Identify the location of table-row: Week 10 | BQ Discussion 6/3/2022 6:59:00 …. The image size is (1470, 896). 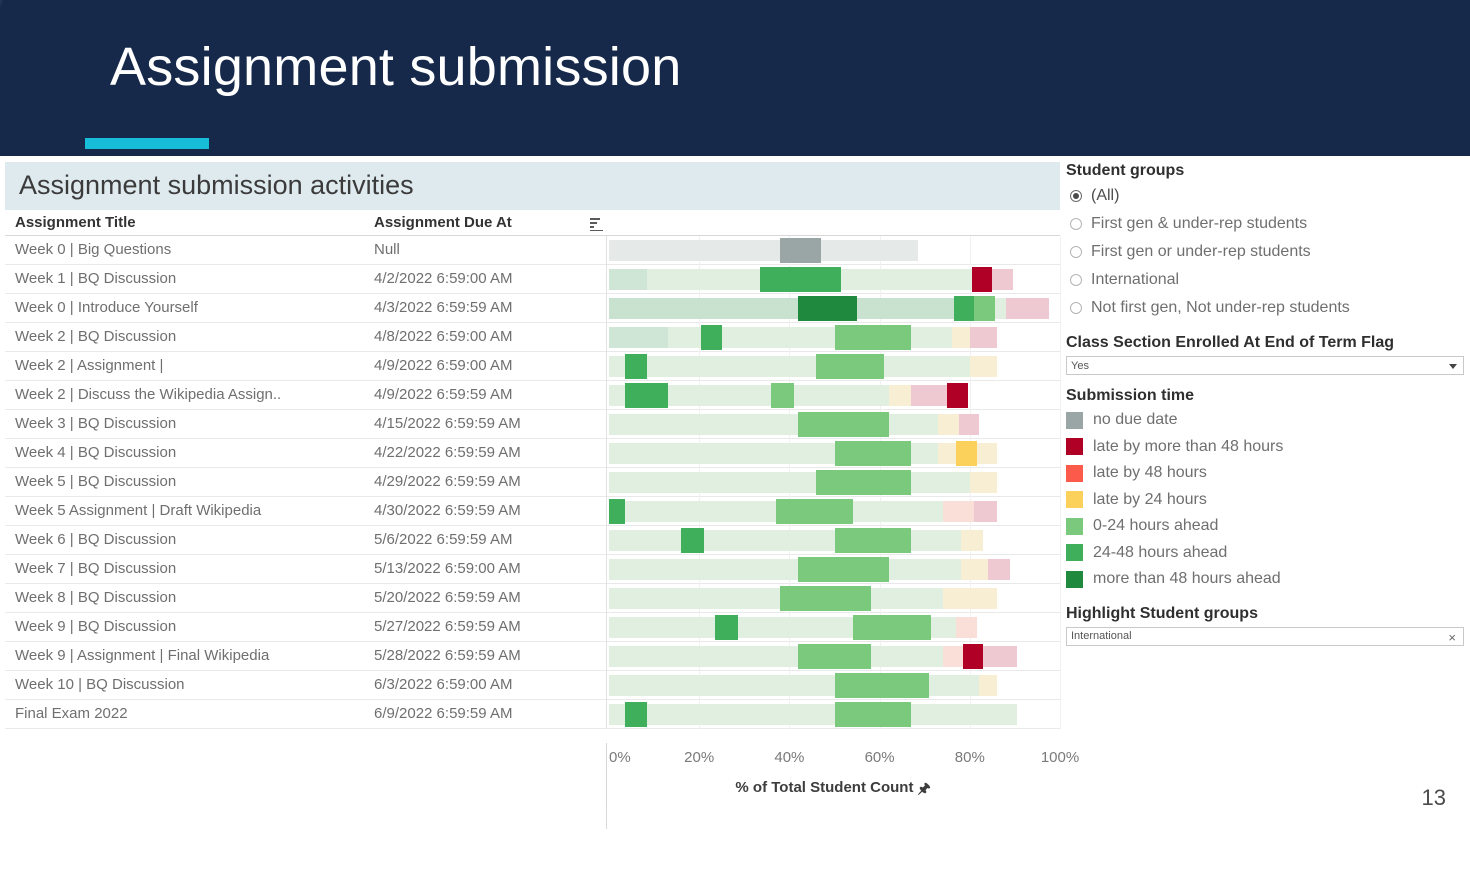
(533, 685).